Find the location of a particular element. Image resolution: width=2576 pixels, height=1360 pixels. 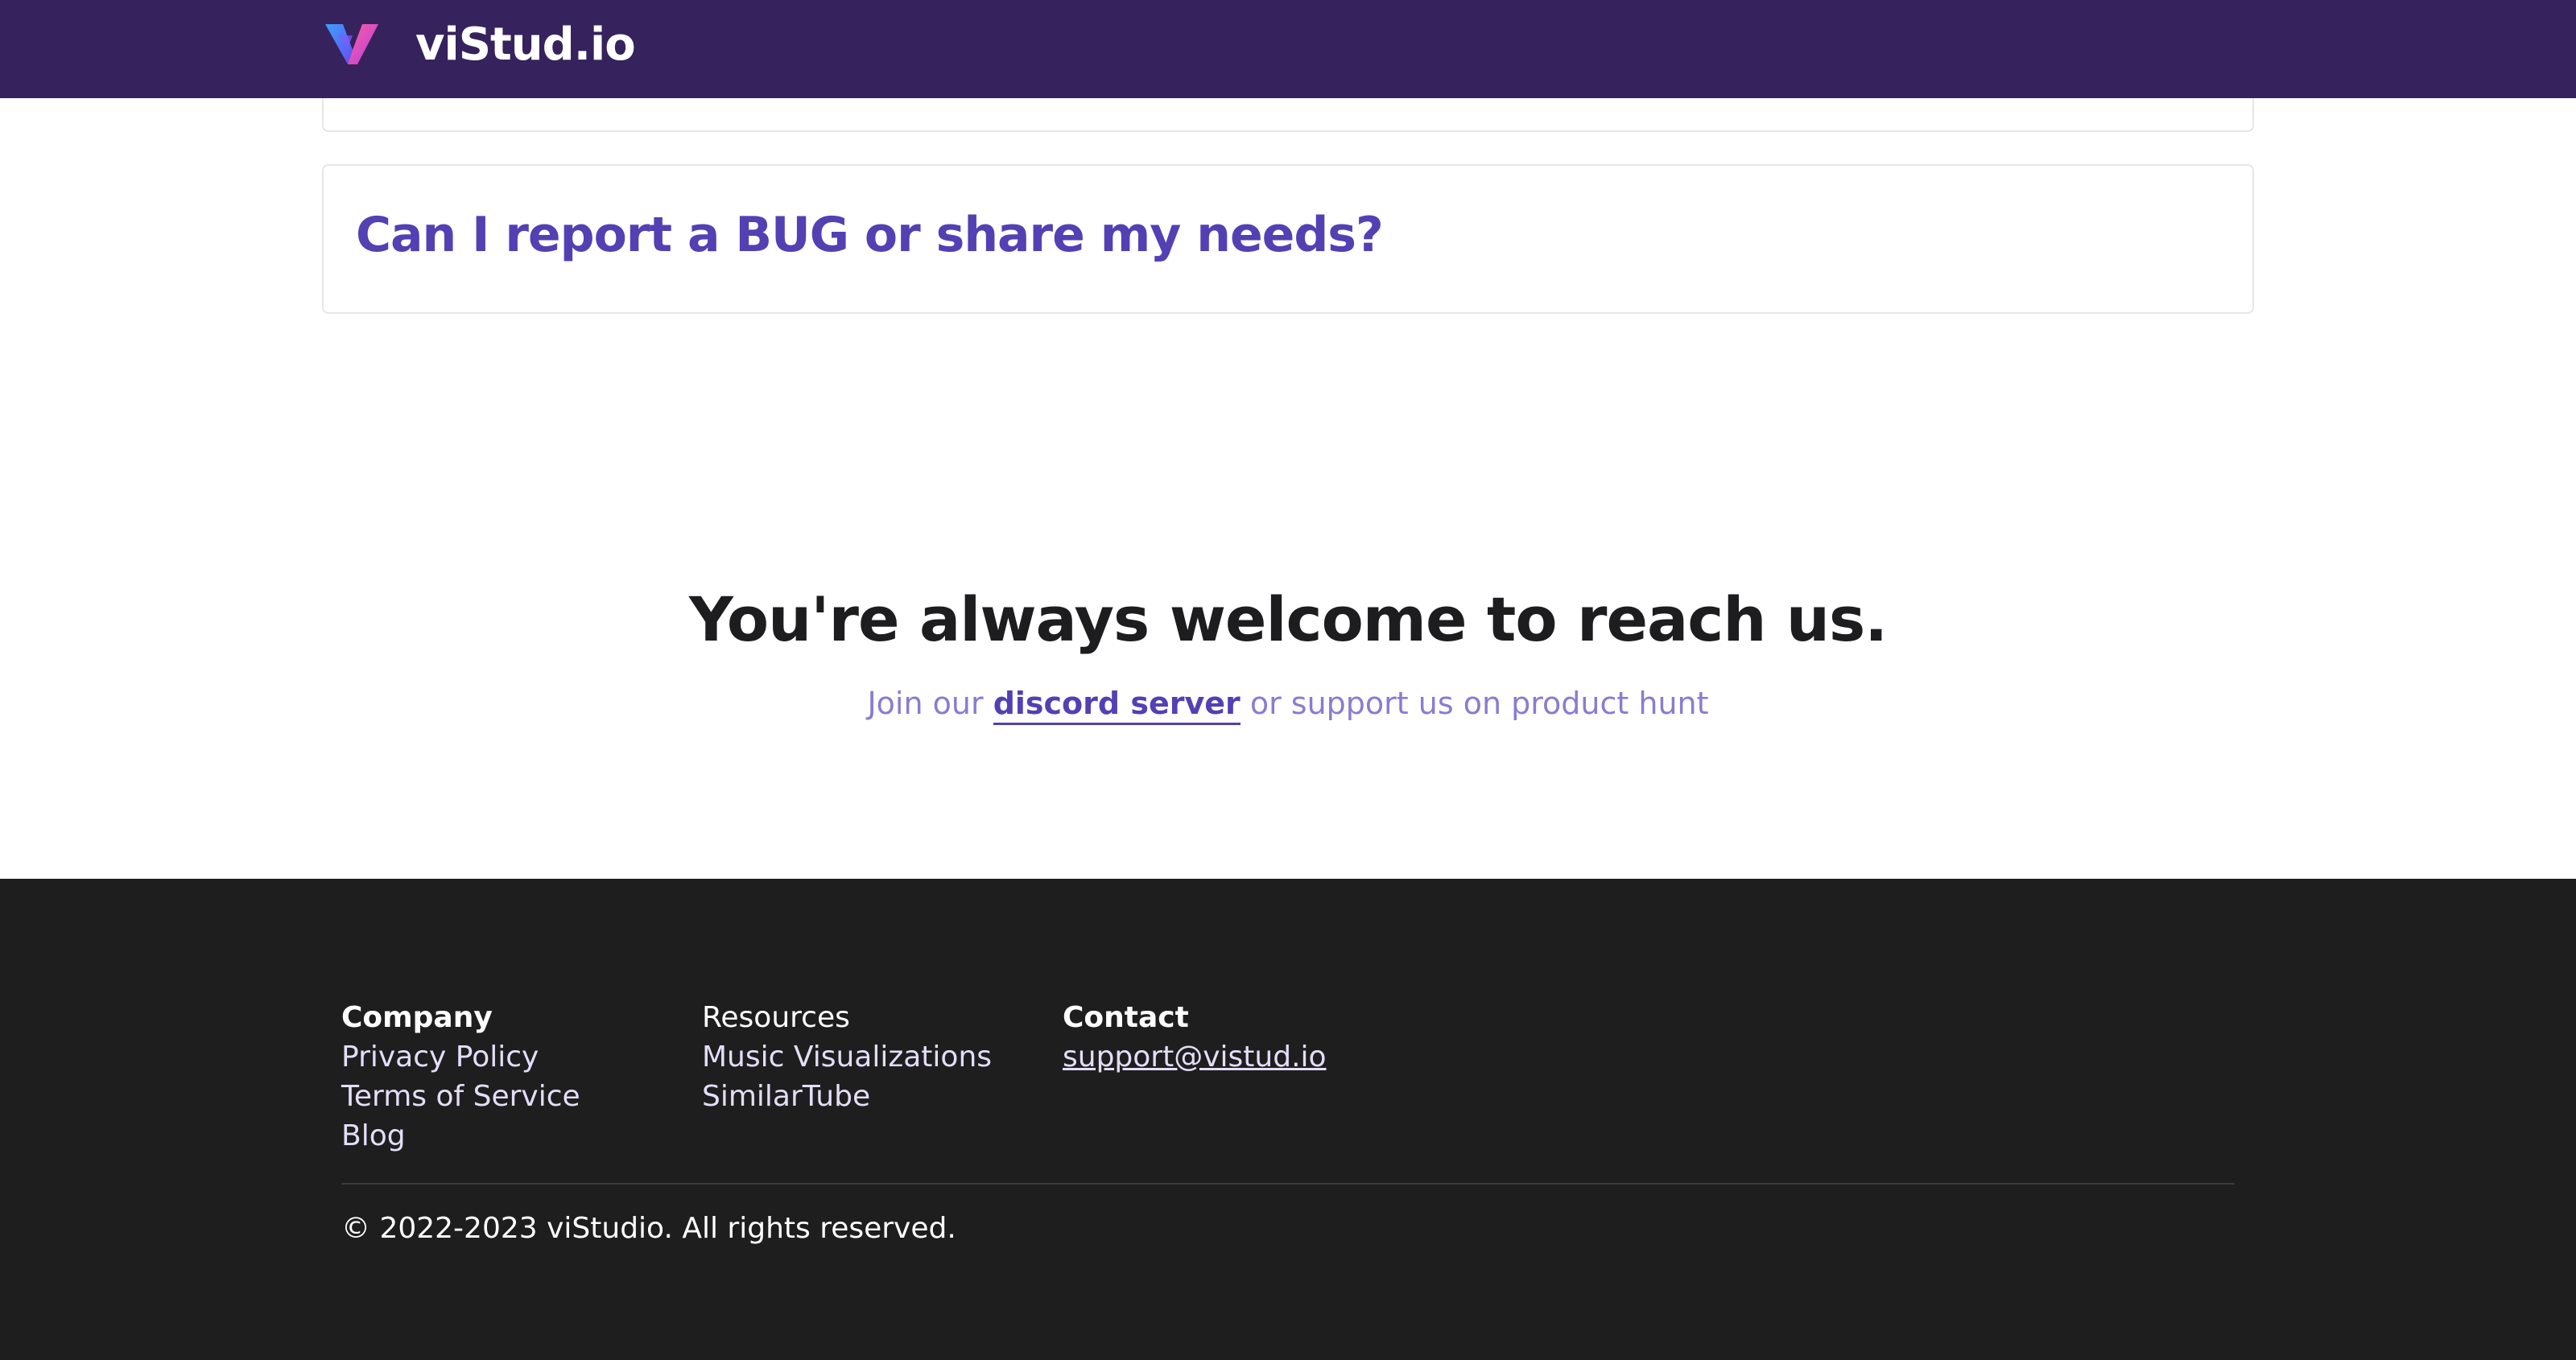

support-email-link: support@vistud.io is located at coordinates (1195, 1057).